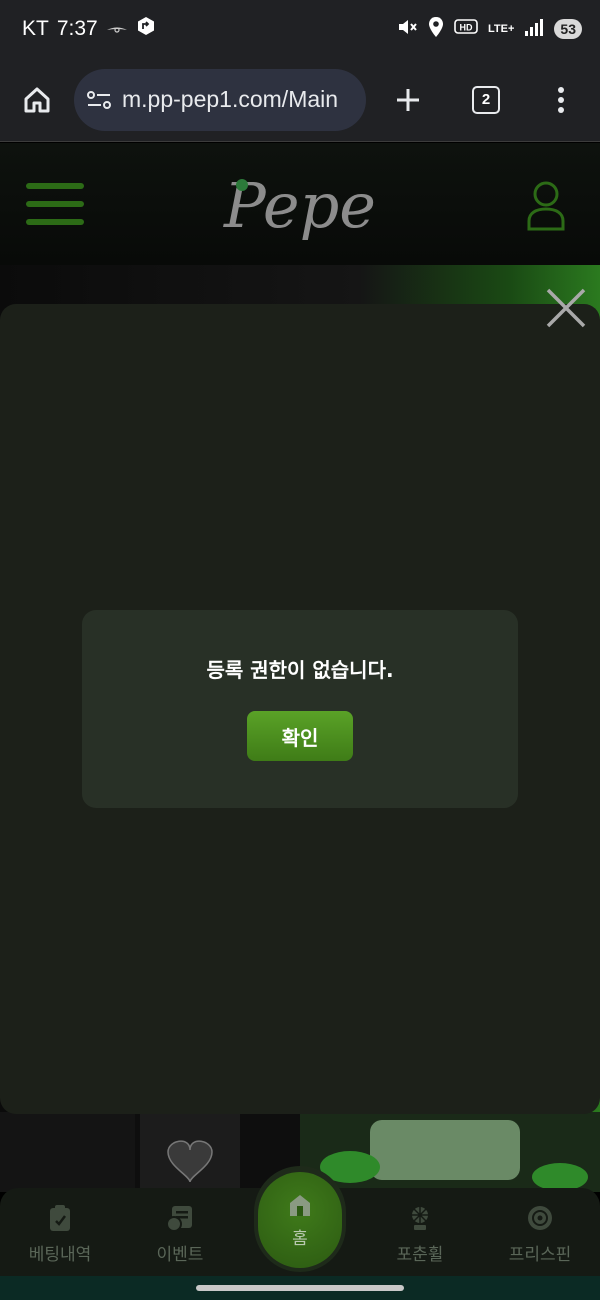  I want to click on new-tab-button, so click(408, 100).